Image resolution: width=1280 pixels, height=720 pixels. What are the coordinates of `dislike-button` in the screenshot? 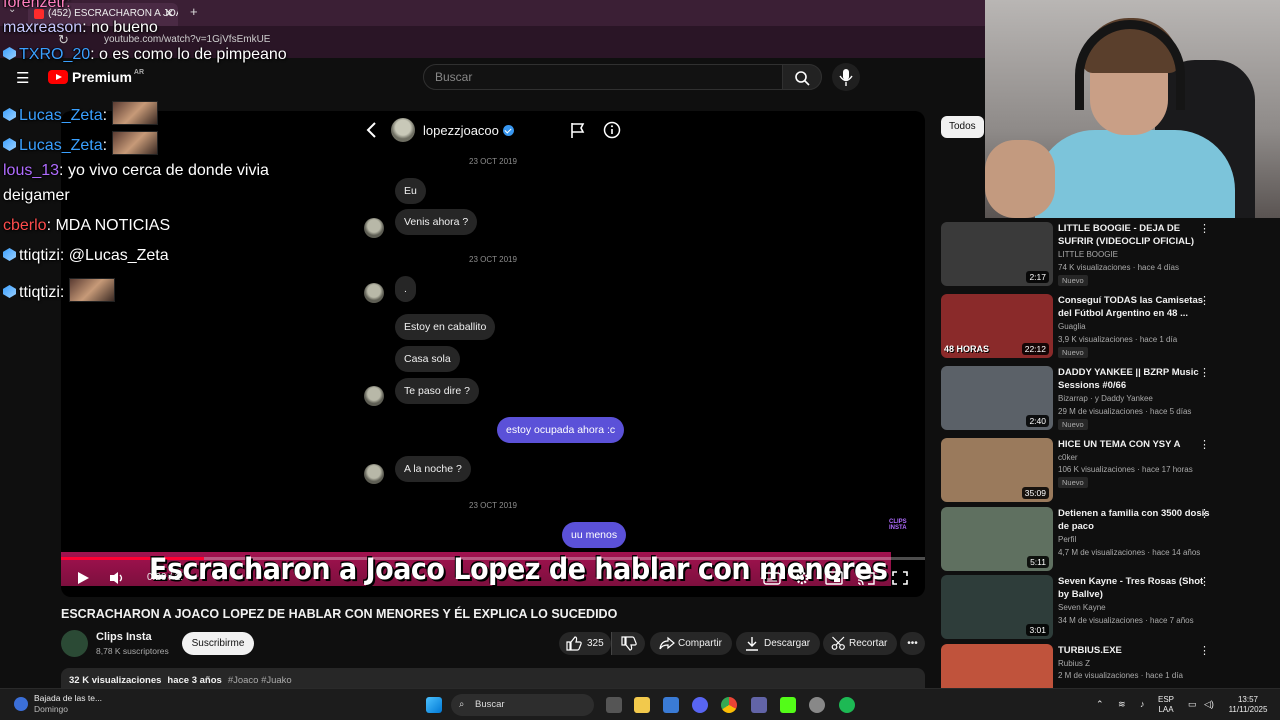 It's located at (628, 643).